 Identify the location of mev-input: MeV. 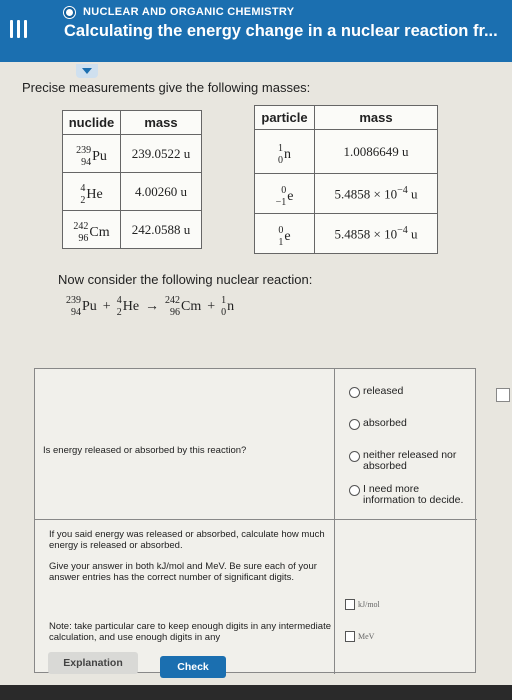
(359, 636).